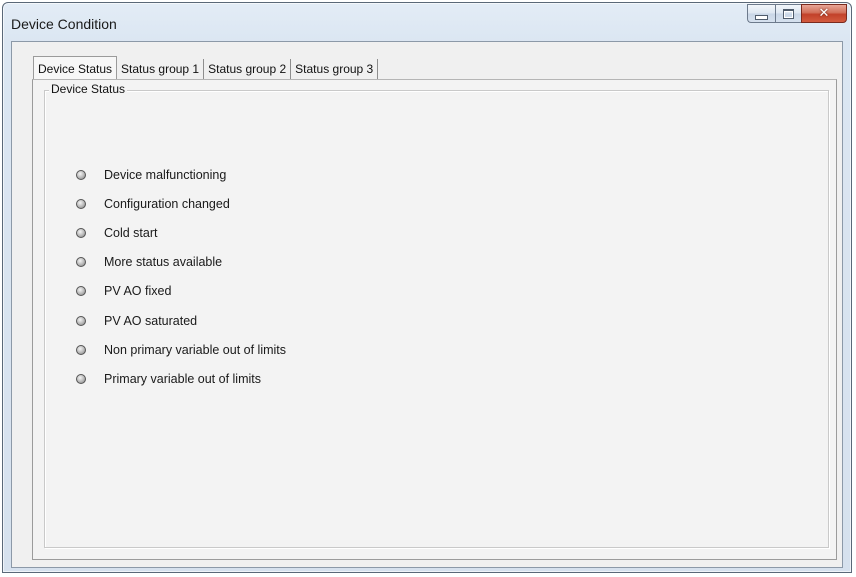 The height and width of the screenshot is (577, 856). Describe the element at coordinates (165, 174) in the screenshot. I see `status-label: Device malfunctioning` at that location.